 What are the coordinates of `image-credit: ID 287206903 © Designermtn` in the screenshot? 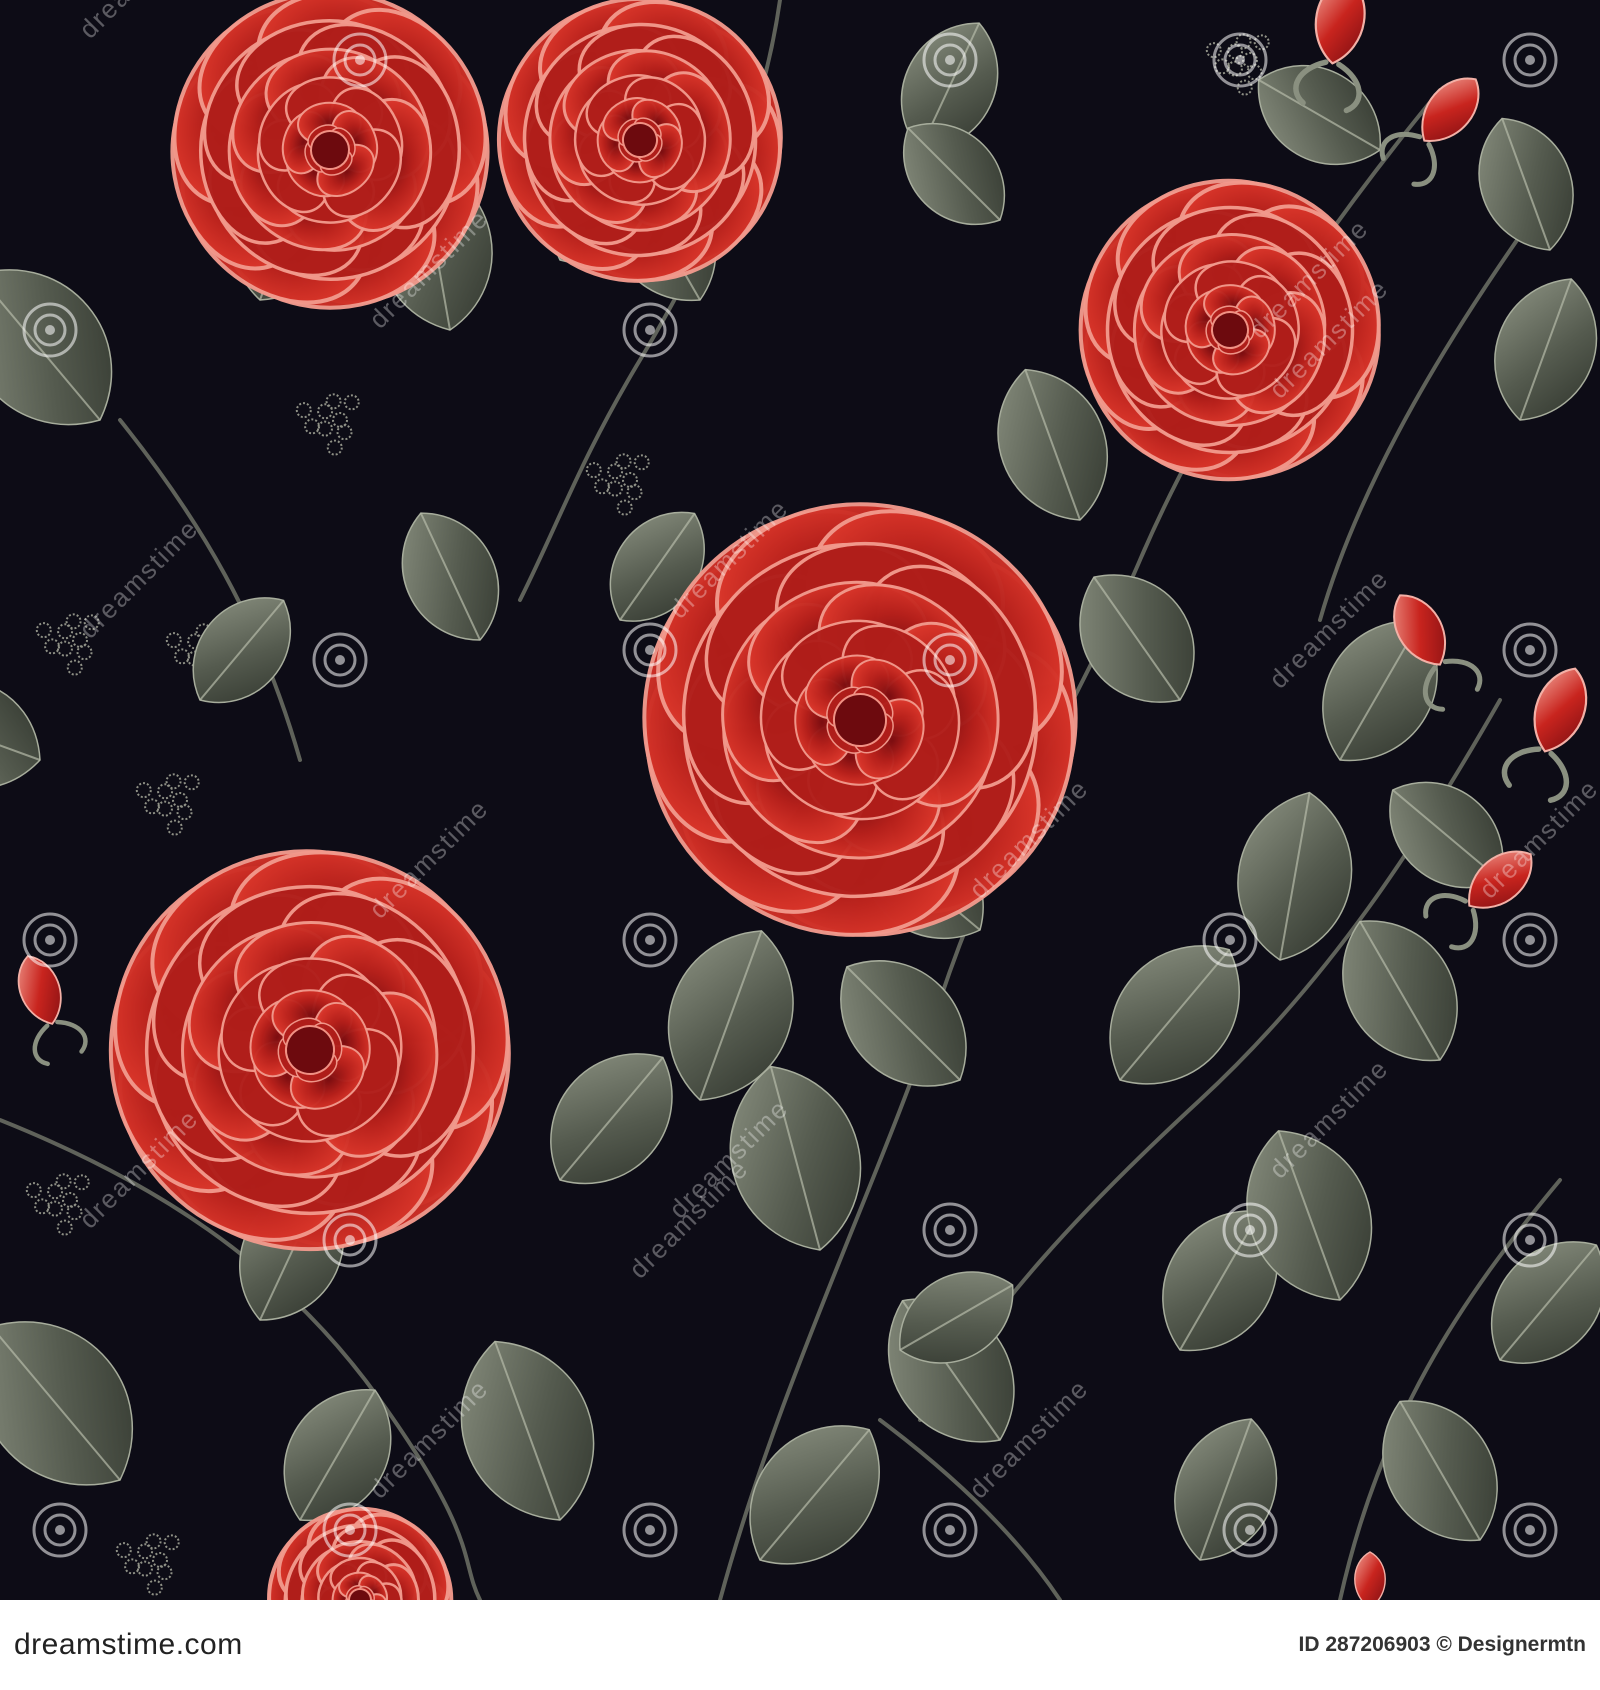 It's located at (1442, 1644).